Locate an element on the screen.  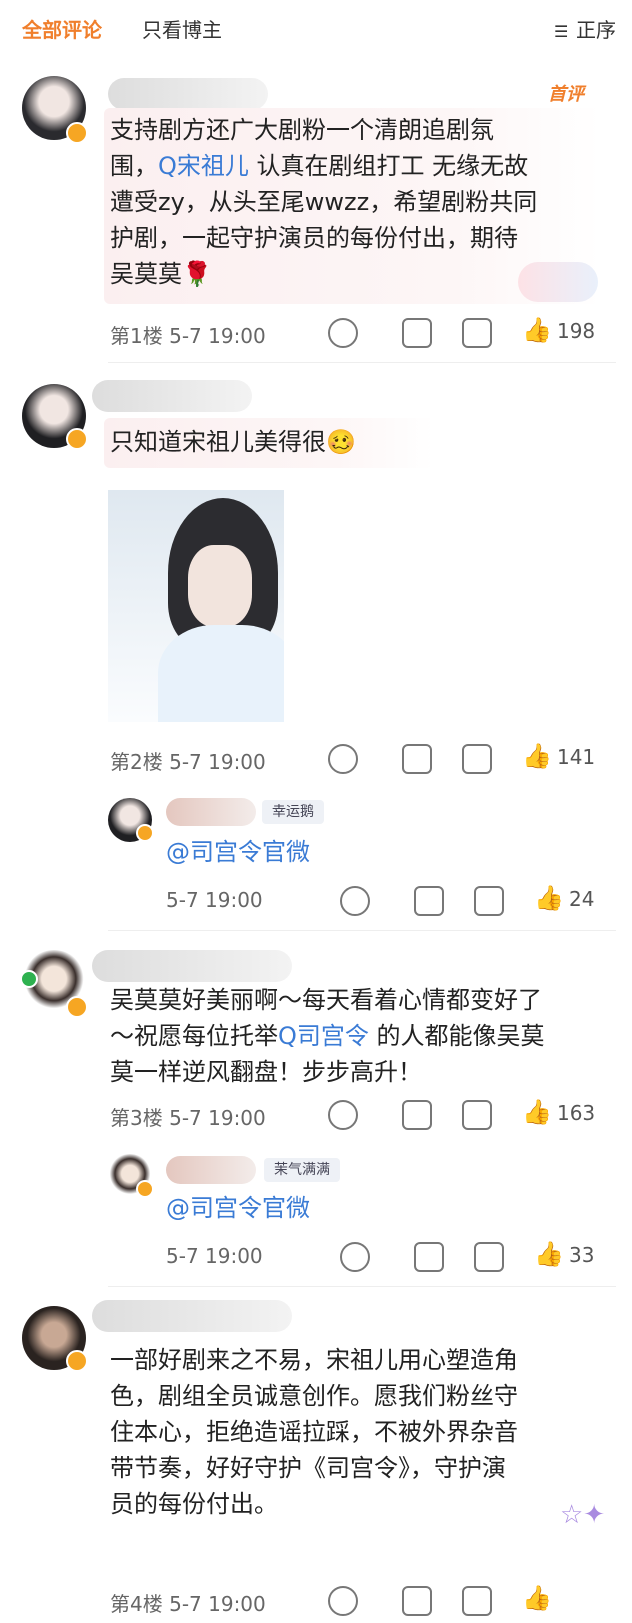
floor-label: 第2楼 is located at coordinates (136, 762).